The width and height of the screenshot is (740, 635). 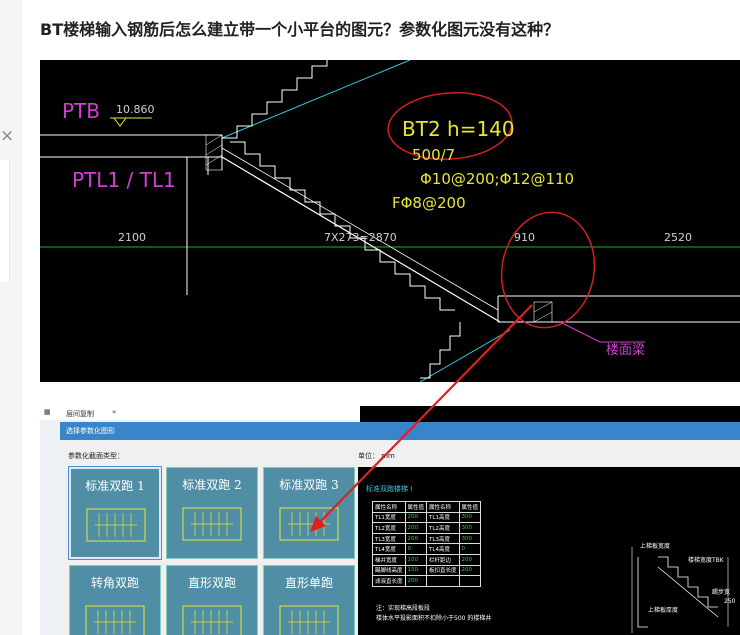 I want to click on table-cell: TL1高度, so click(x=443, y=517).